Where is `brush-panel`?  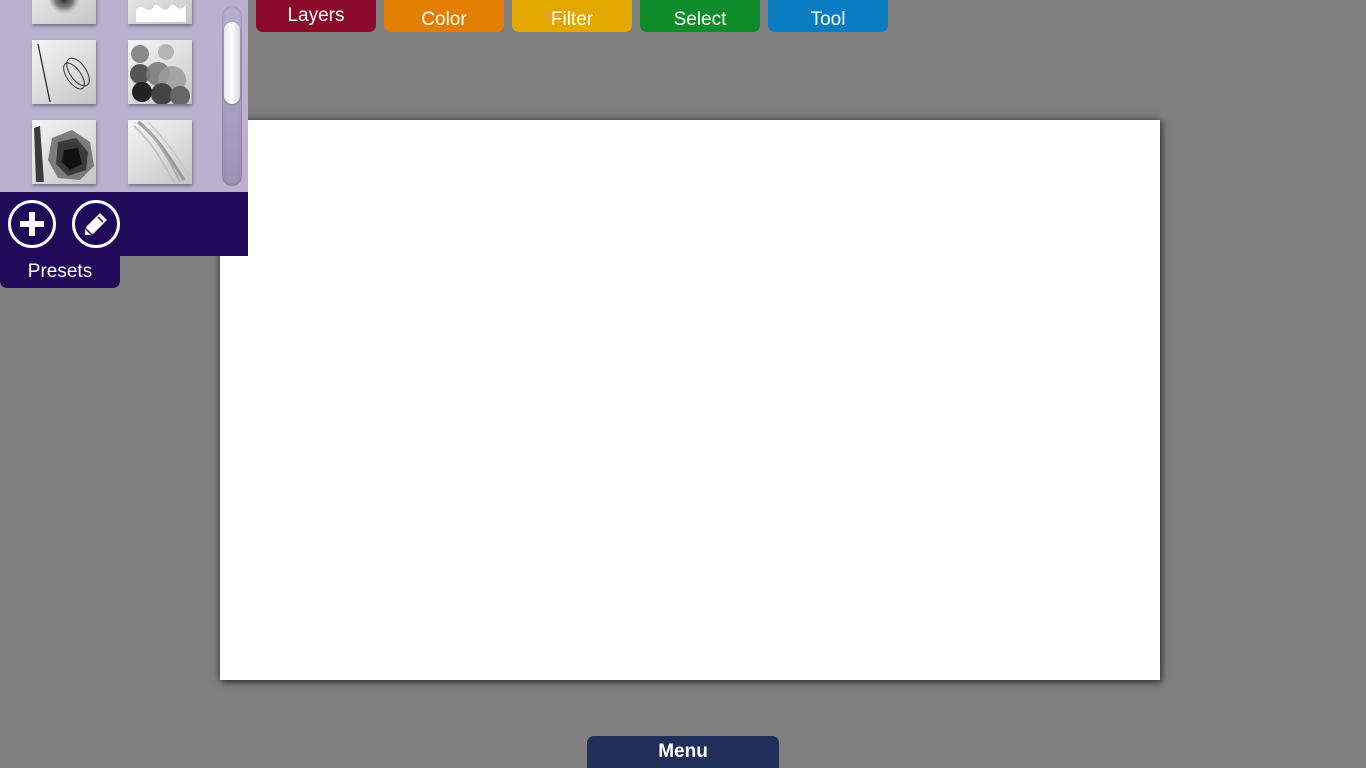
brush-panel is located at coordinates (124, 96).